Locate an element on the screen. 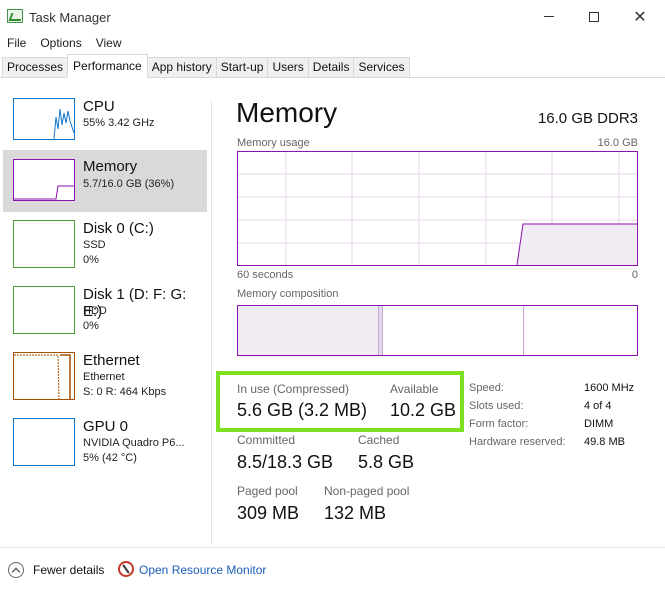 The width and height of the screenshot is (665, 593). sidebar-item-ethernet: Ethernet Ethernet S: 0 R: 464 Kbps is located at coordinates (105, 377).